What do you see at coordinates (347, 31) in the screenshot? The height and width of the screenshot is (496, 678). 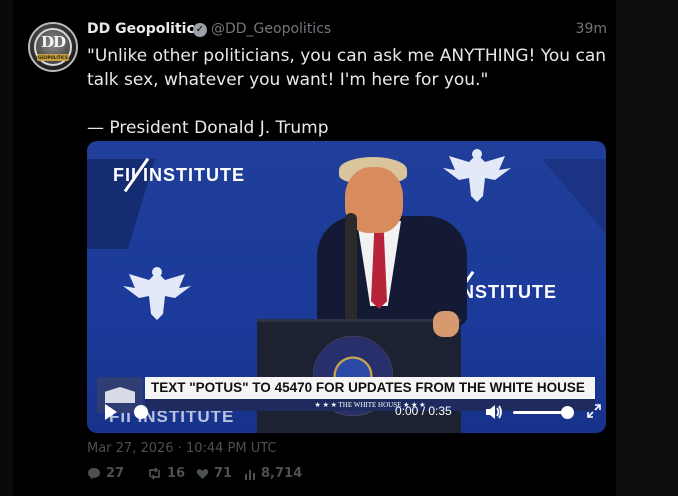 I see `tweet-header: DD Geopolitics ✓ @DD_Geopolitics 39m` at bounding box center [347, 31].